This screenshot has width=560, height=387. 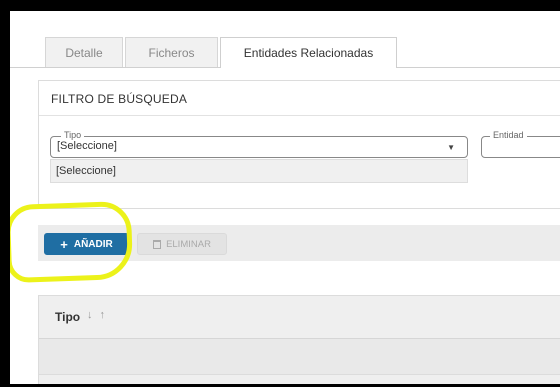 What do you see at coordinates (64, 244) in the screenshot?
I see `plus-icon: +` at bounding box center [64, 244].